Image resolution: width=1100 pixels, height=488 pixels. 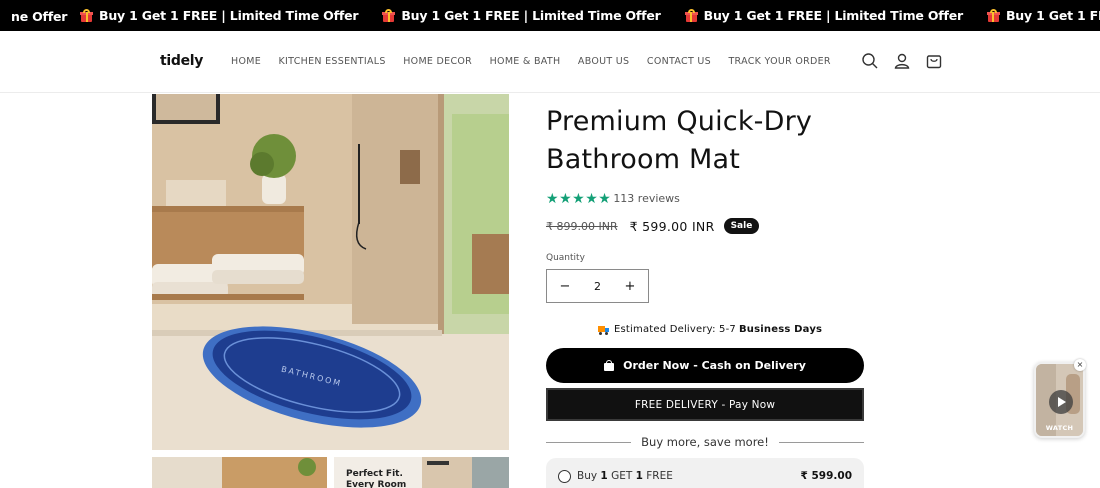 I want to click on truck-icon, so click(x=603, y=330).